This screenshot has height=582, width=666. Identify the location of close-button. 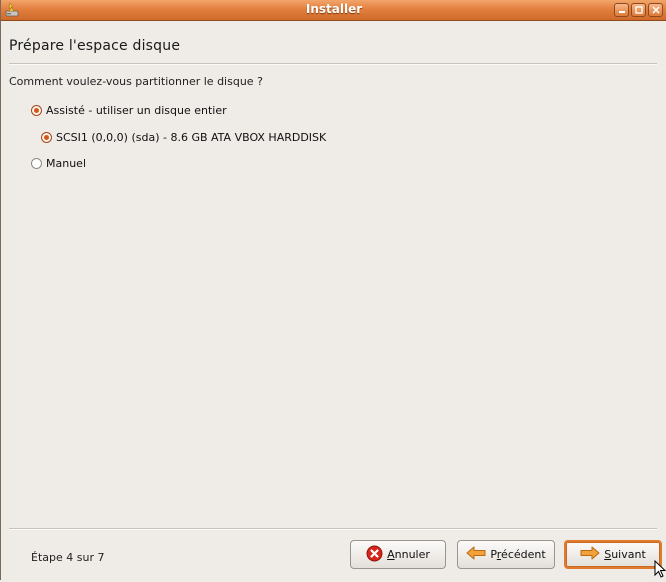
(655, 10).